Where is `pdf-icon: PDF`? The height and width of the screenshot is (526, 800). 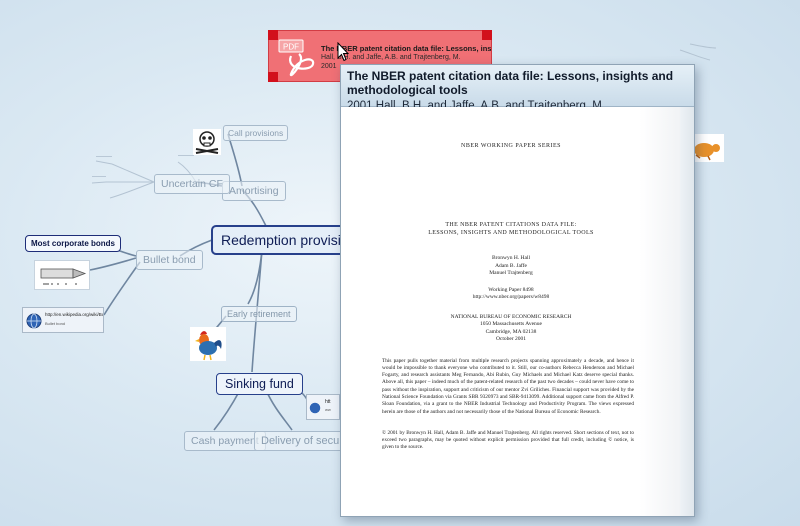
pdf-icon: PDF is located at coordinates (296, 58).